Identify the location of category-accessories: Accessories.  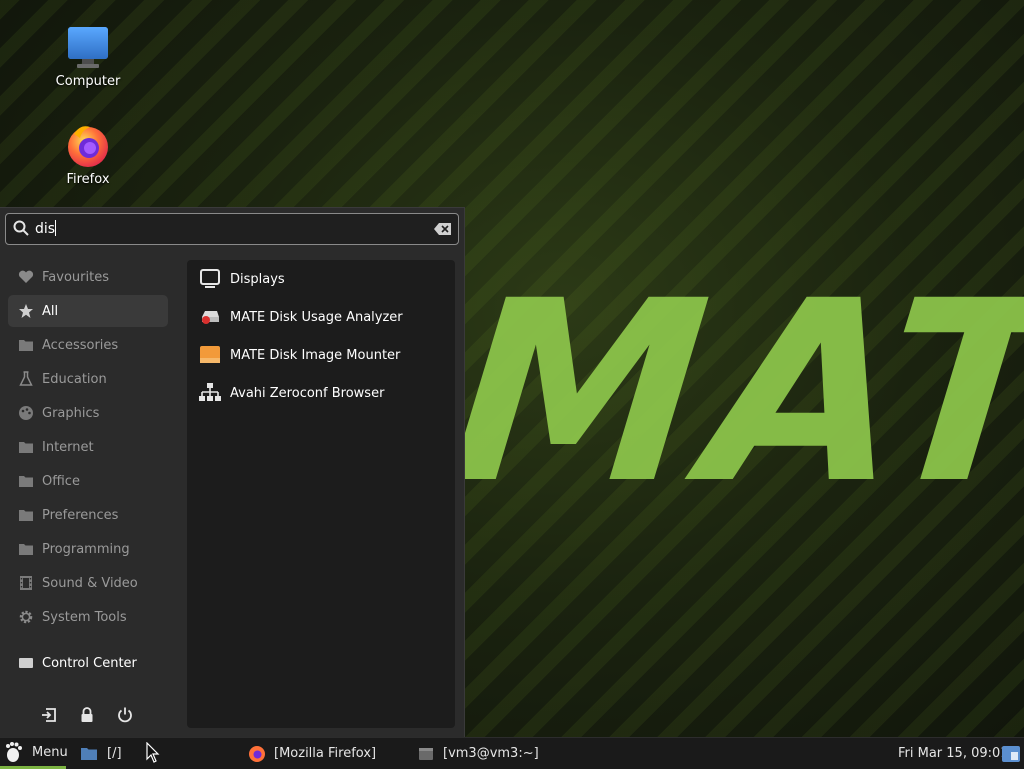
(88, 345).